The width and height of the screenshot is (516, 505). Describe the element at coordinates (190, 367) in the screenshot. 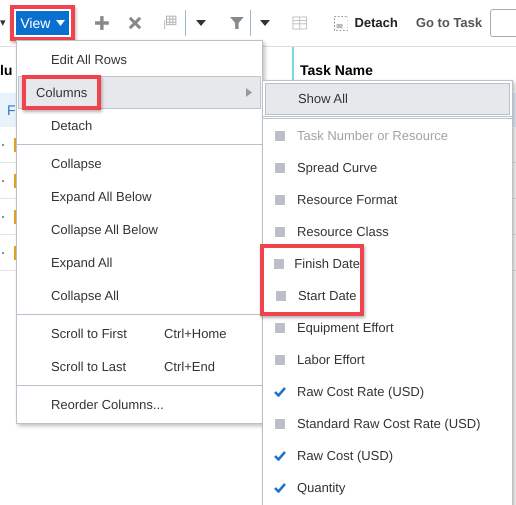

I see `shortcut-label: Ctrl+End` at that location.